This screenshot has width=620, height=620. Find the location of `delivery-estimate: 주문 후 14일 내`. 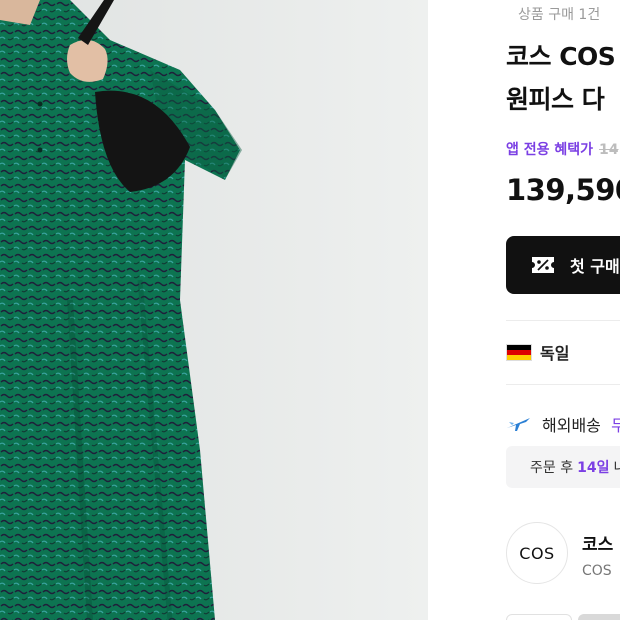

delivery-estimate: 주문 후 14일 내 is located at coordinates (563, 467).